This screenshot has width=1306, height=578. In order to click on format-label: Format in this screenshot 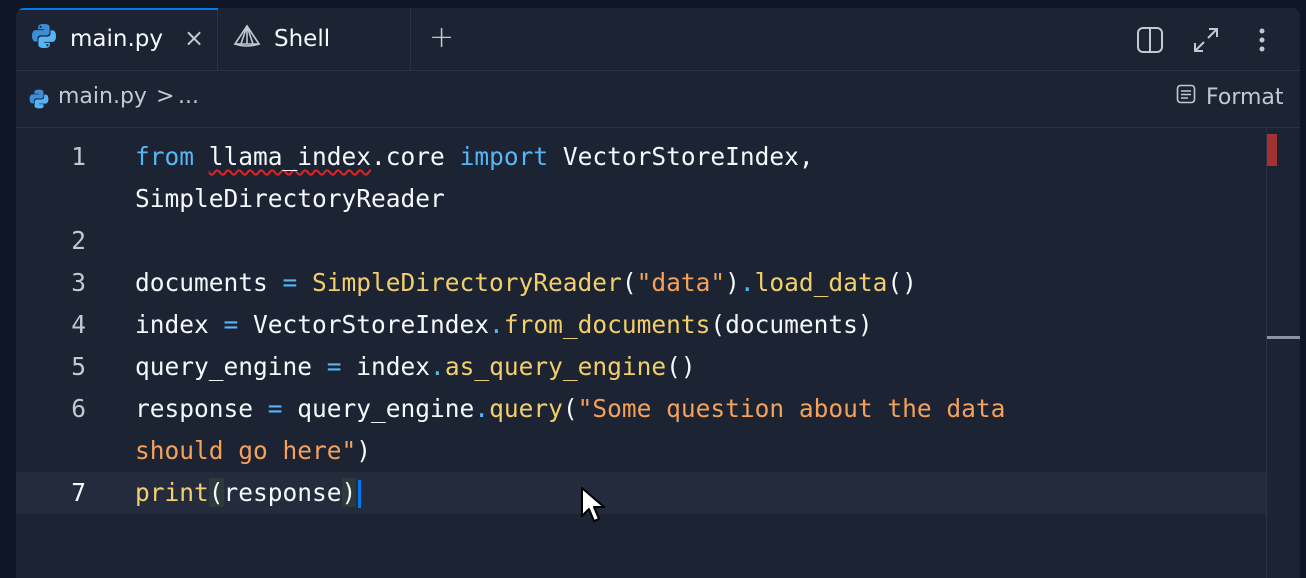, I will do `click(1245, 97)`.